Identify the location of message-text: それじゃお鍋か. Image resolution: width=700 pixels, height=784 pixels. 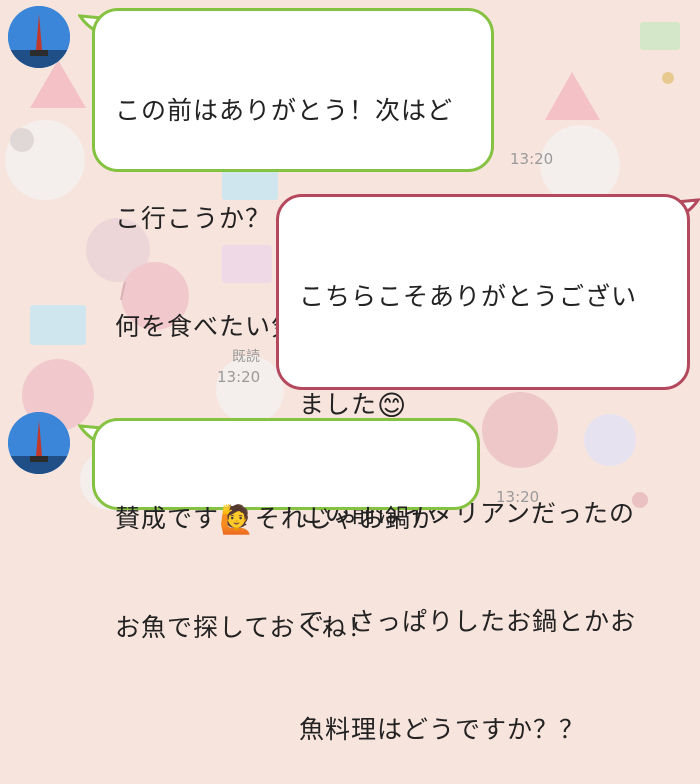
(345, 518).